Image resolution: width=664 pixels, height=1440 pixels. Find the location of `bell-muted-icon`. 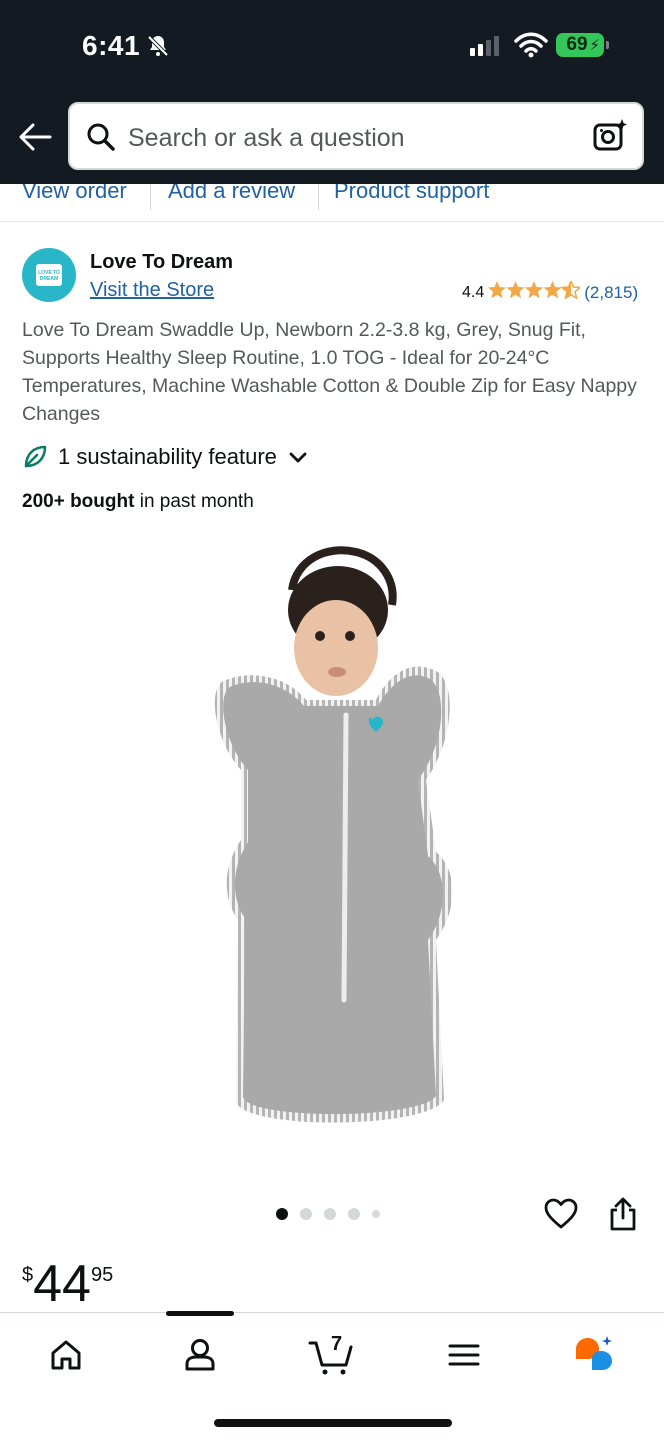

bell-muted-icon is located at coordinates (158, 46).